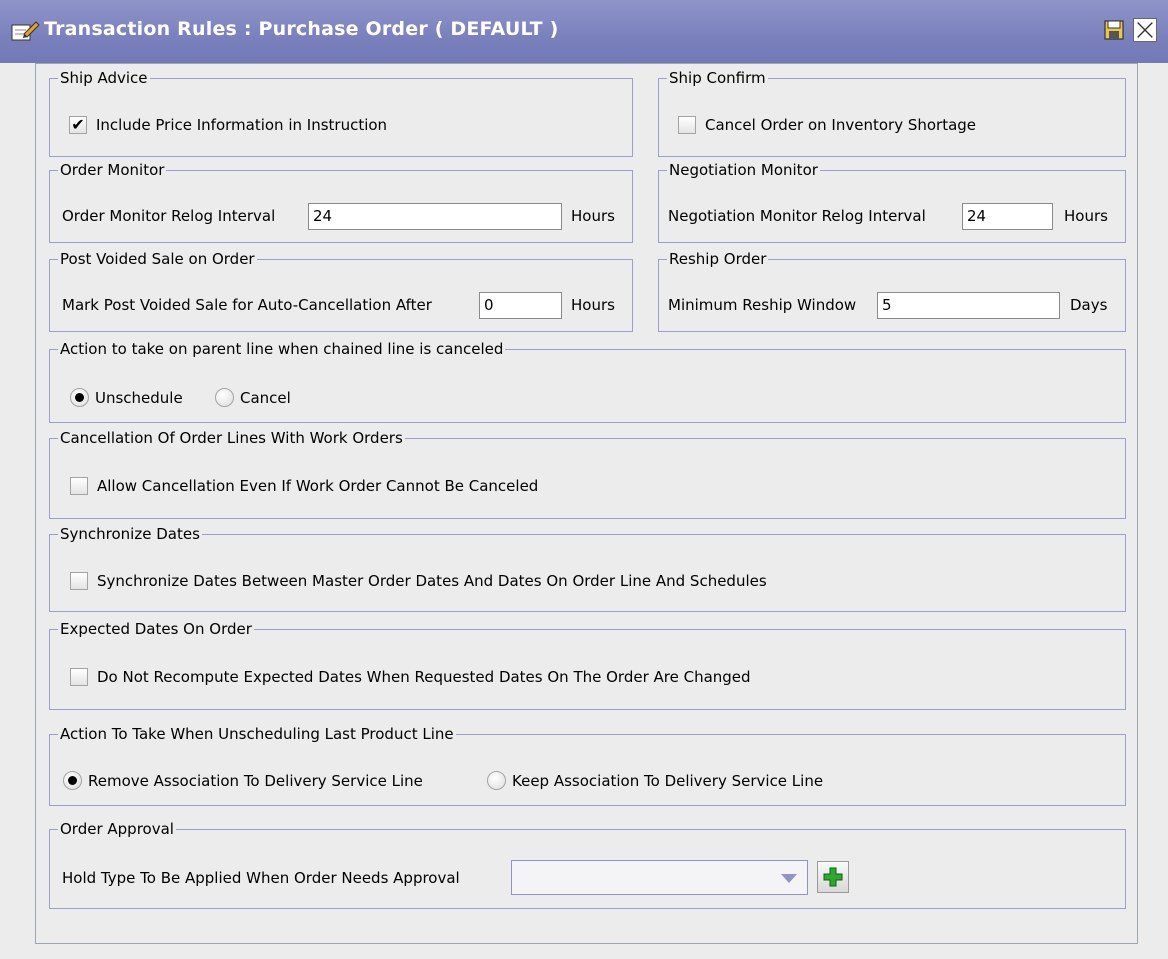 This screenshot has width=1168, height=959. What do you see at coordinates (1145, 30) in the screenshot?
I see `close-icon` at bounding box center [1145, 30].